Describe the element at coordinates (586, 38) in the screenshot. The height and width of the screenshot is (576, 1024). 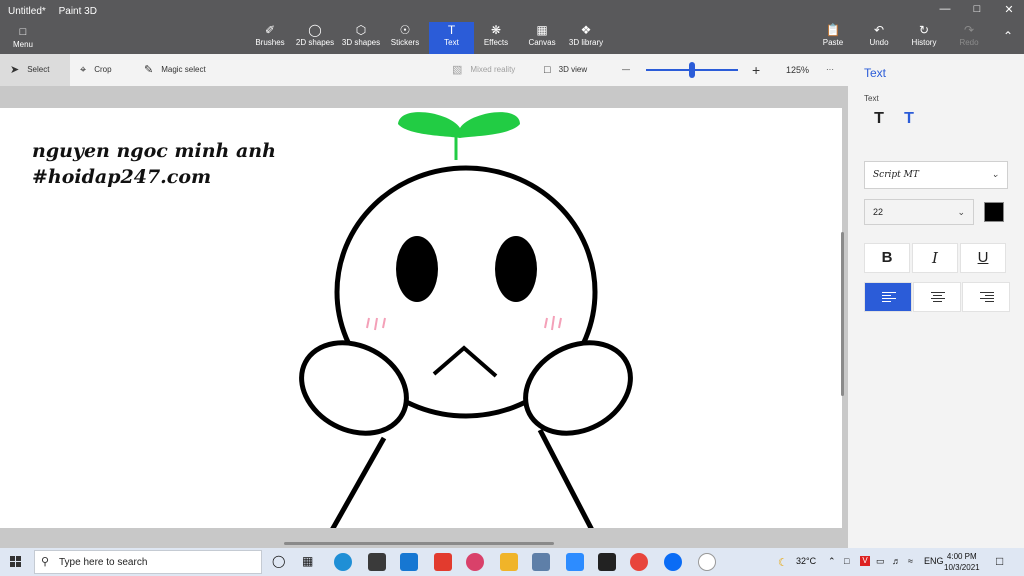
I see `tool-3d-library: ❖ 3D library` at that location.